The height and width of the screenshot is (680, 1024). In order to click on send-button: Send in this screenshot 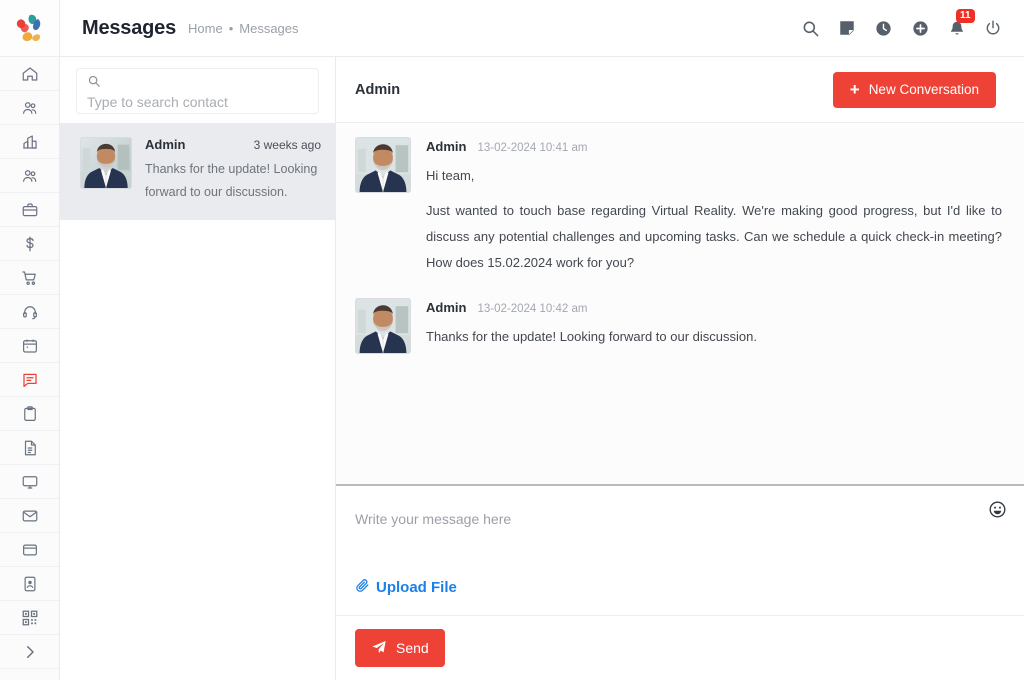, I will do `click(400, 648)`.